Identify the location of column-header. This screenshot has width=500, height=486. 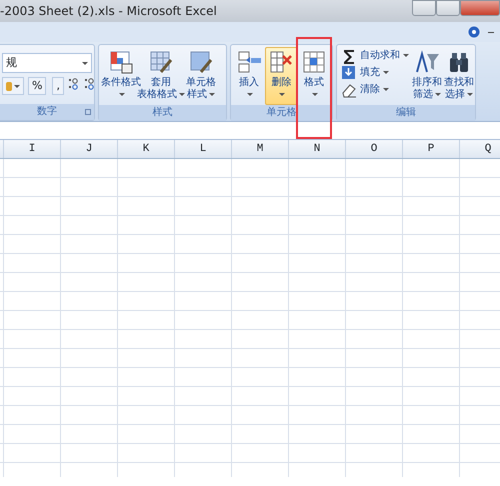
(2, 149).